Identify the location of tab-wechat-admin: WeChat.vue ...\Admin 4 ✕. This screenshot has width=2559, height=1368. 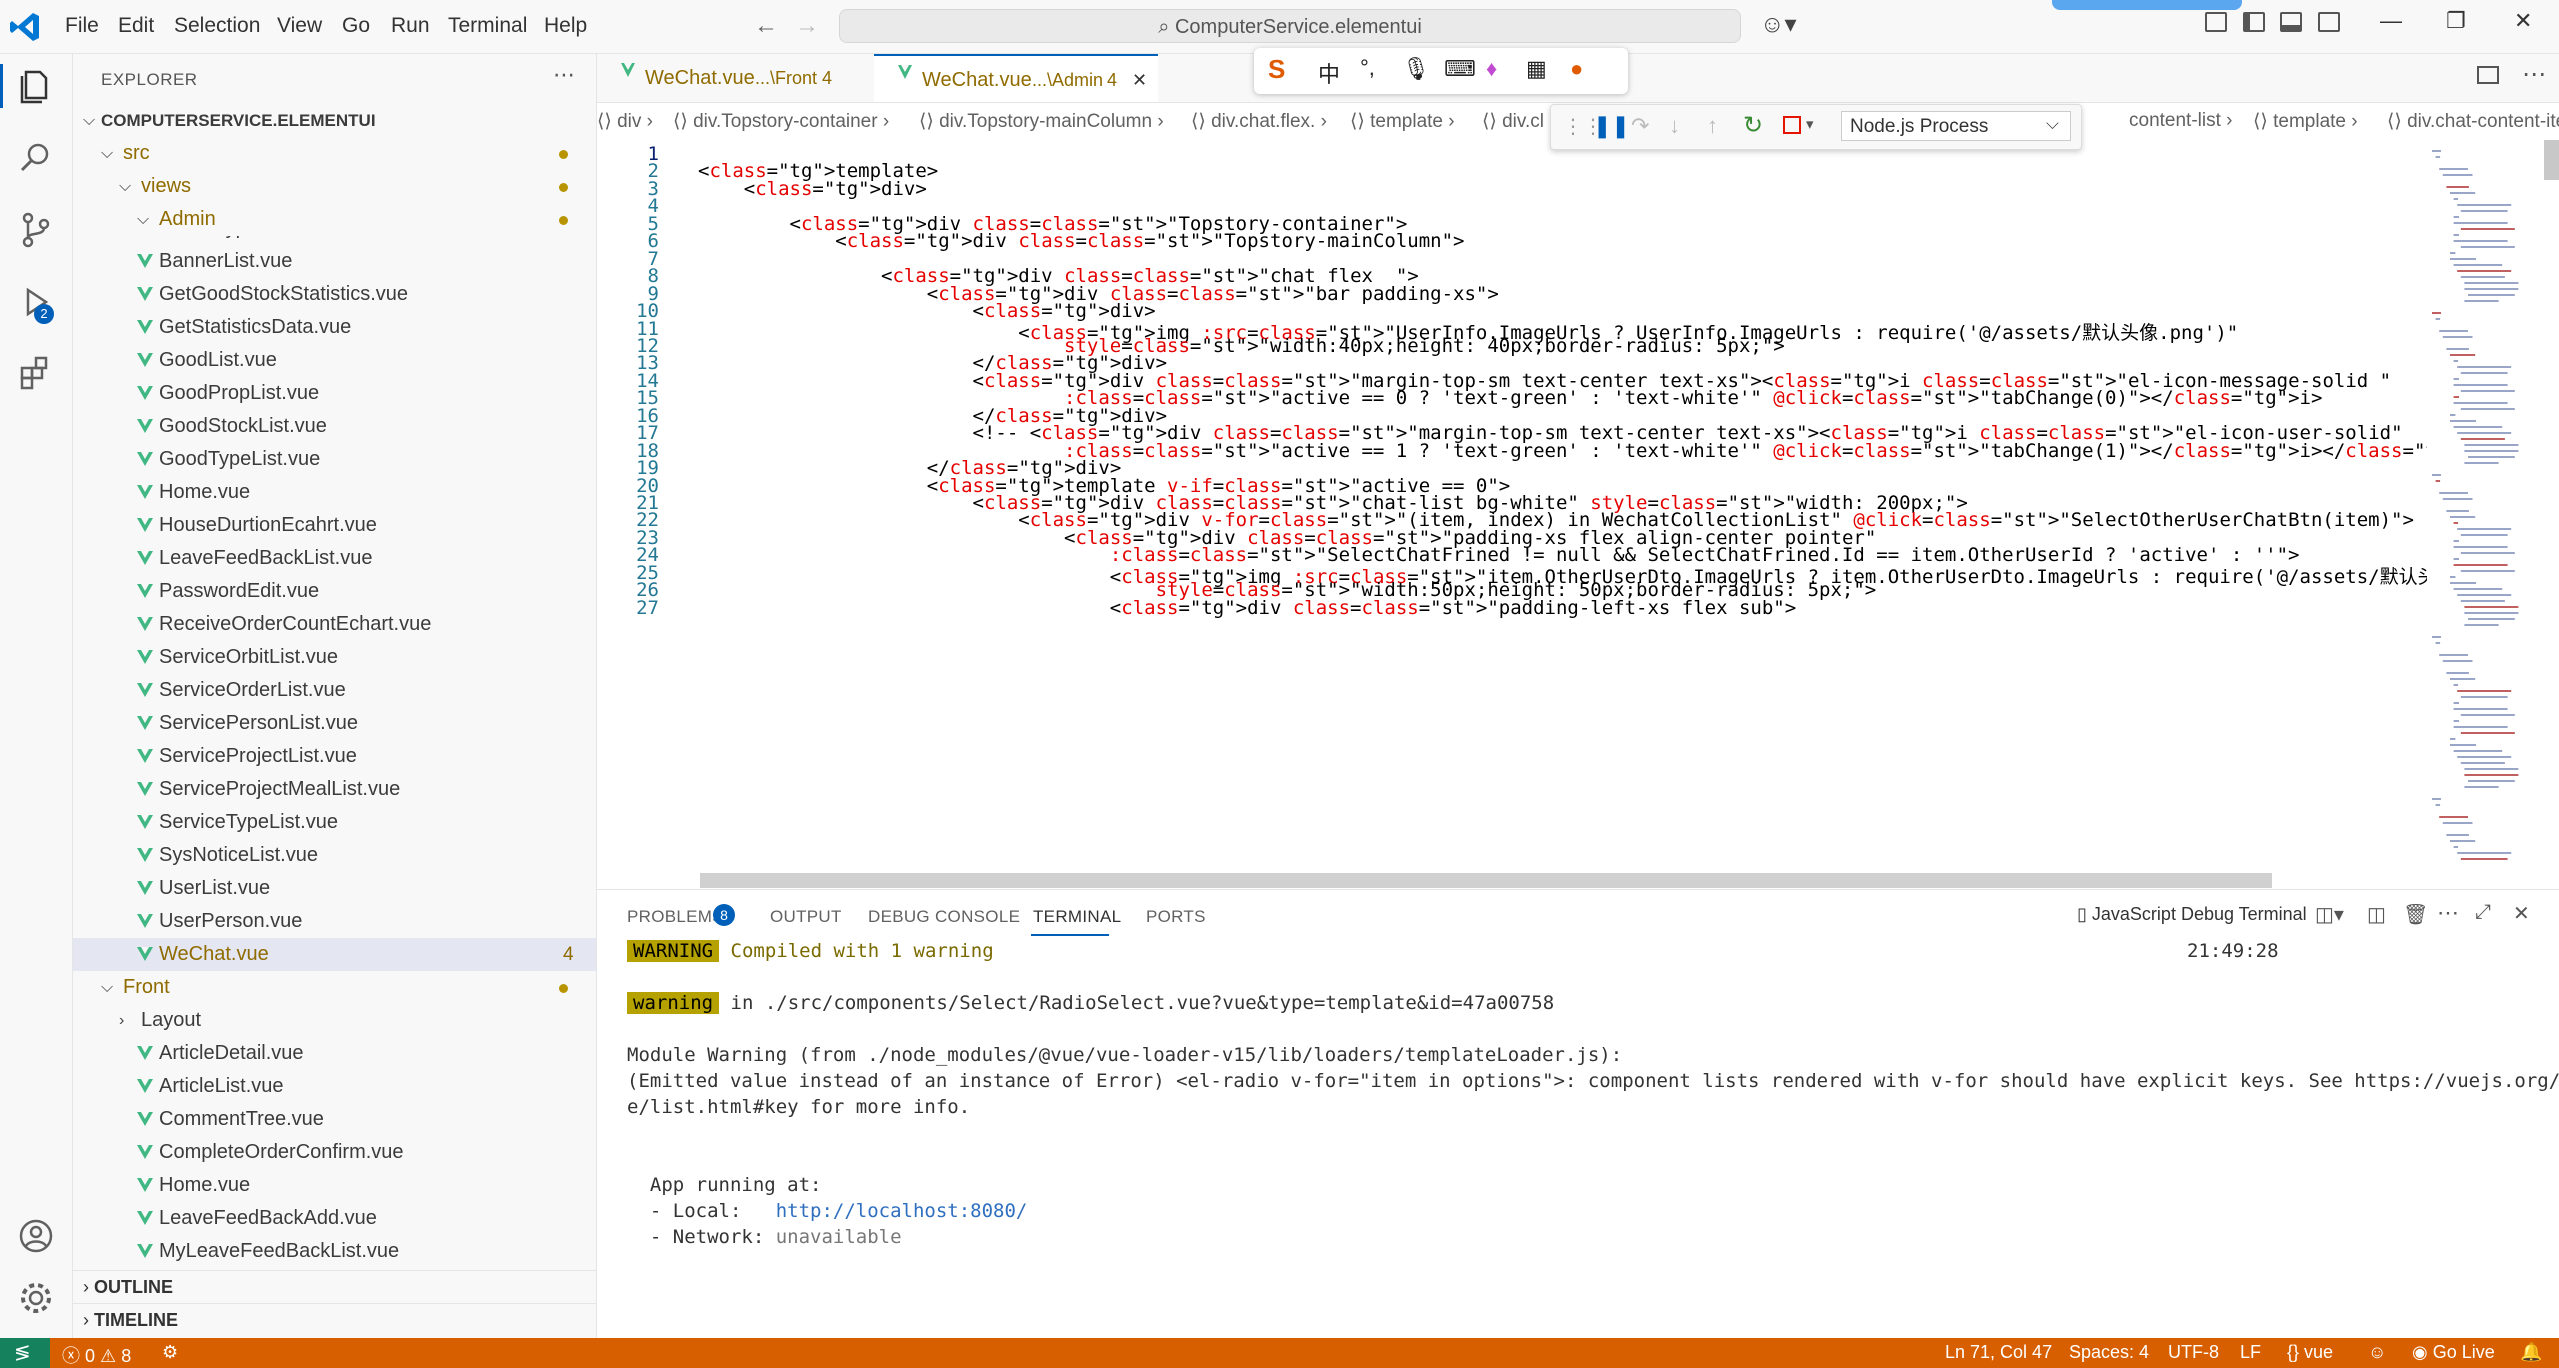
(1016, 78).